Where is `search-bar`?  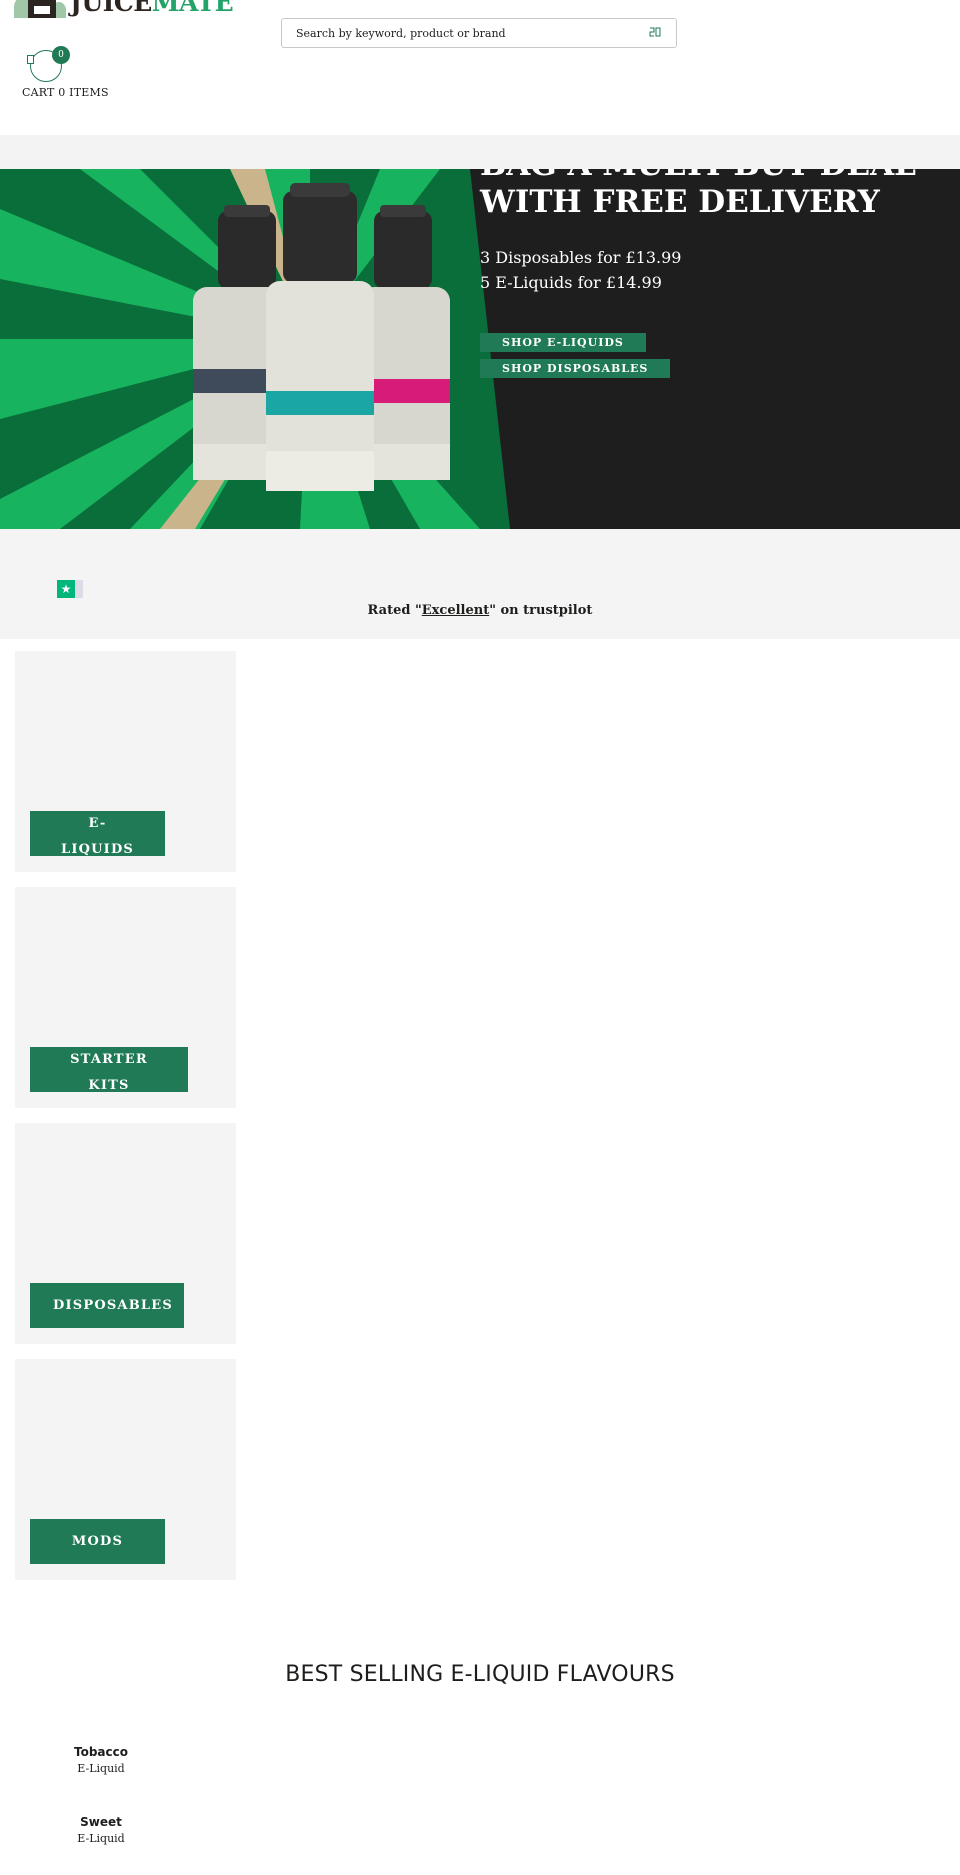
search-bar is located at coordinates (479, 33).